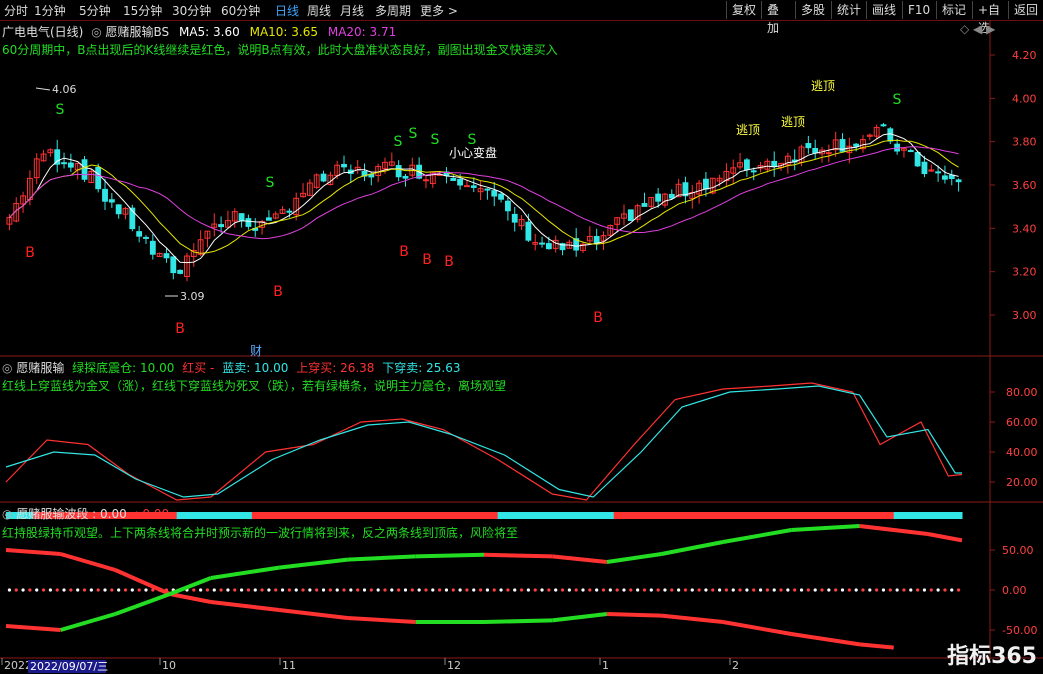 This screenshot has width=1043, height=674. What do you see at coordinates (990, 18) in the screenshot?
I see `toolbar-button-7: +自选` at bounding box center [990, 18].